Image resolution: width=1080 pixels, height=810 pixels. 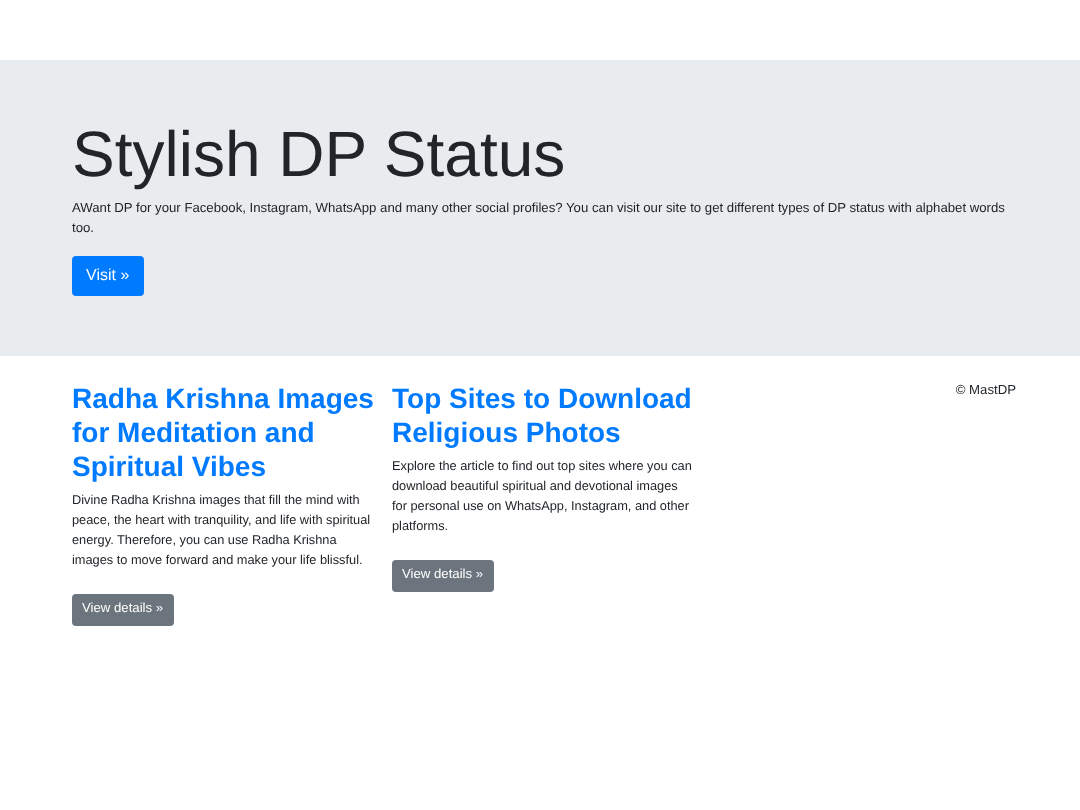 I want to click on visit-button: Visit », so click(x=108, y=275).